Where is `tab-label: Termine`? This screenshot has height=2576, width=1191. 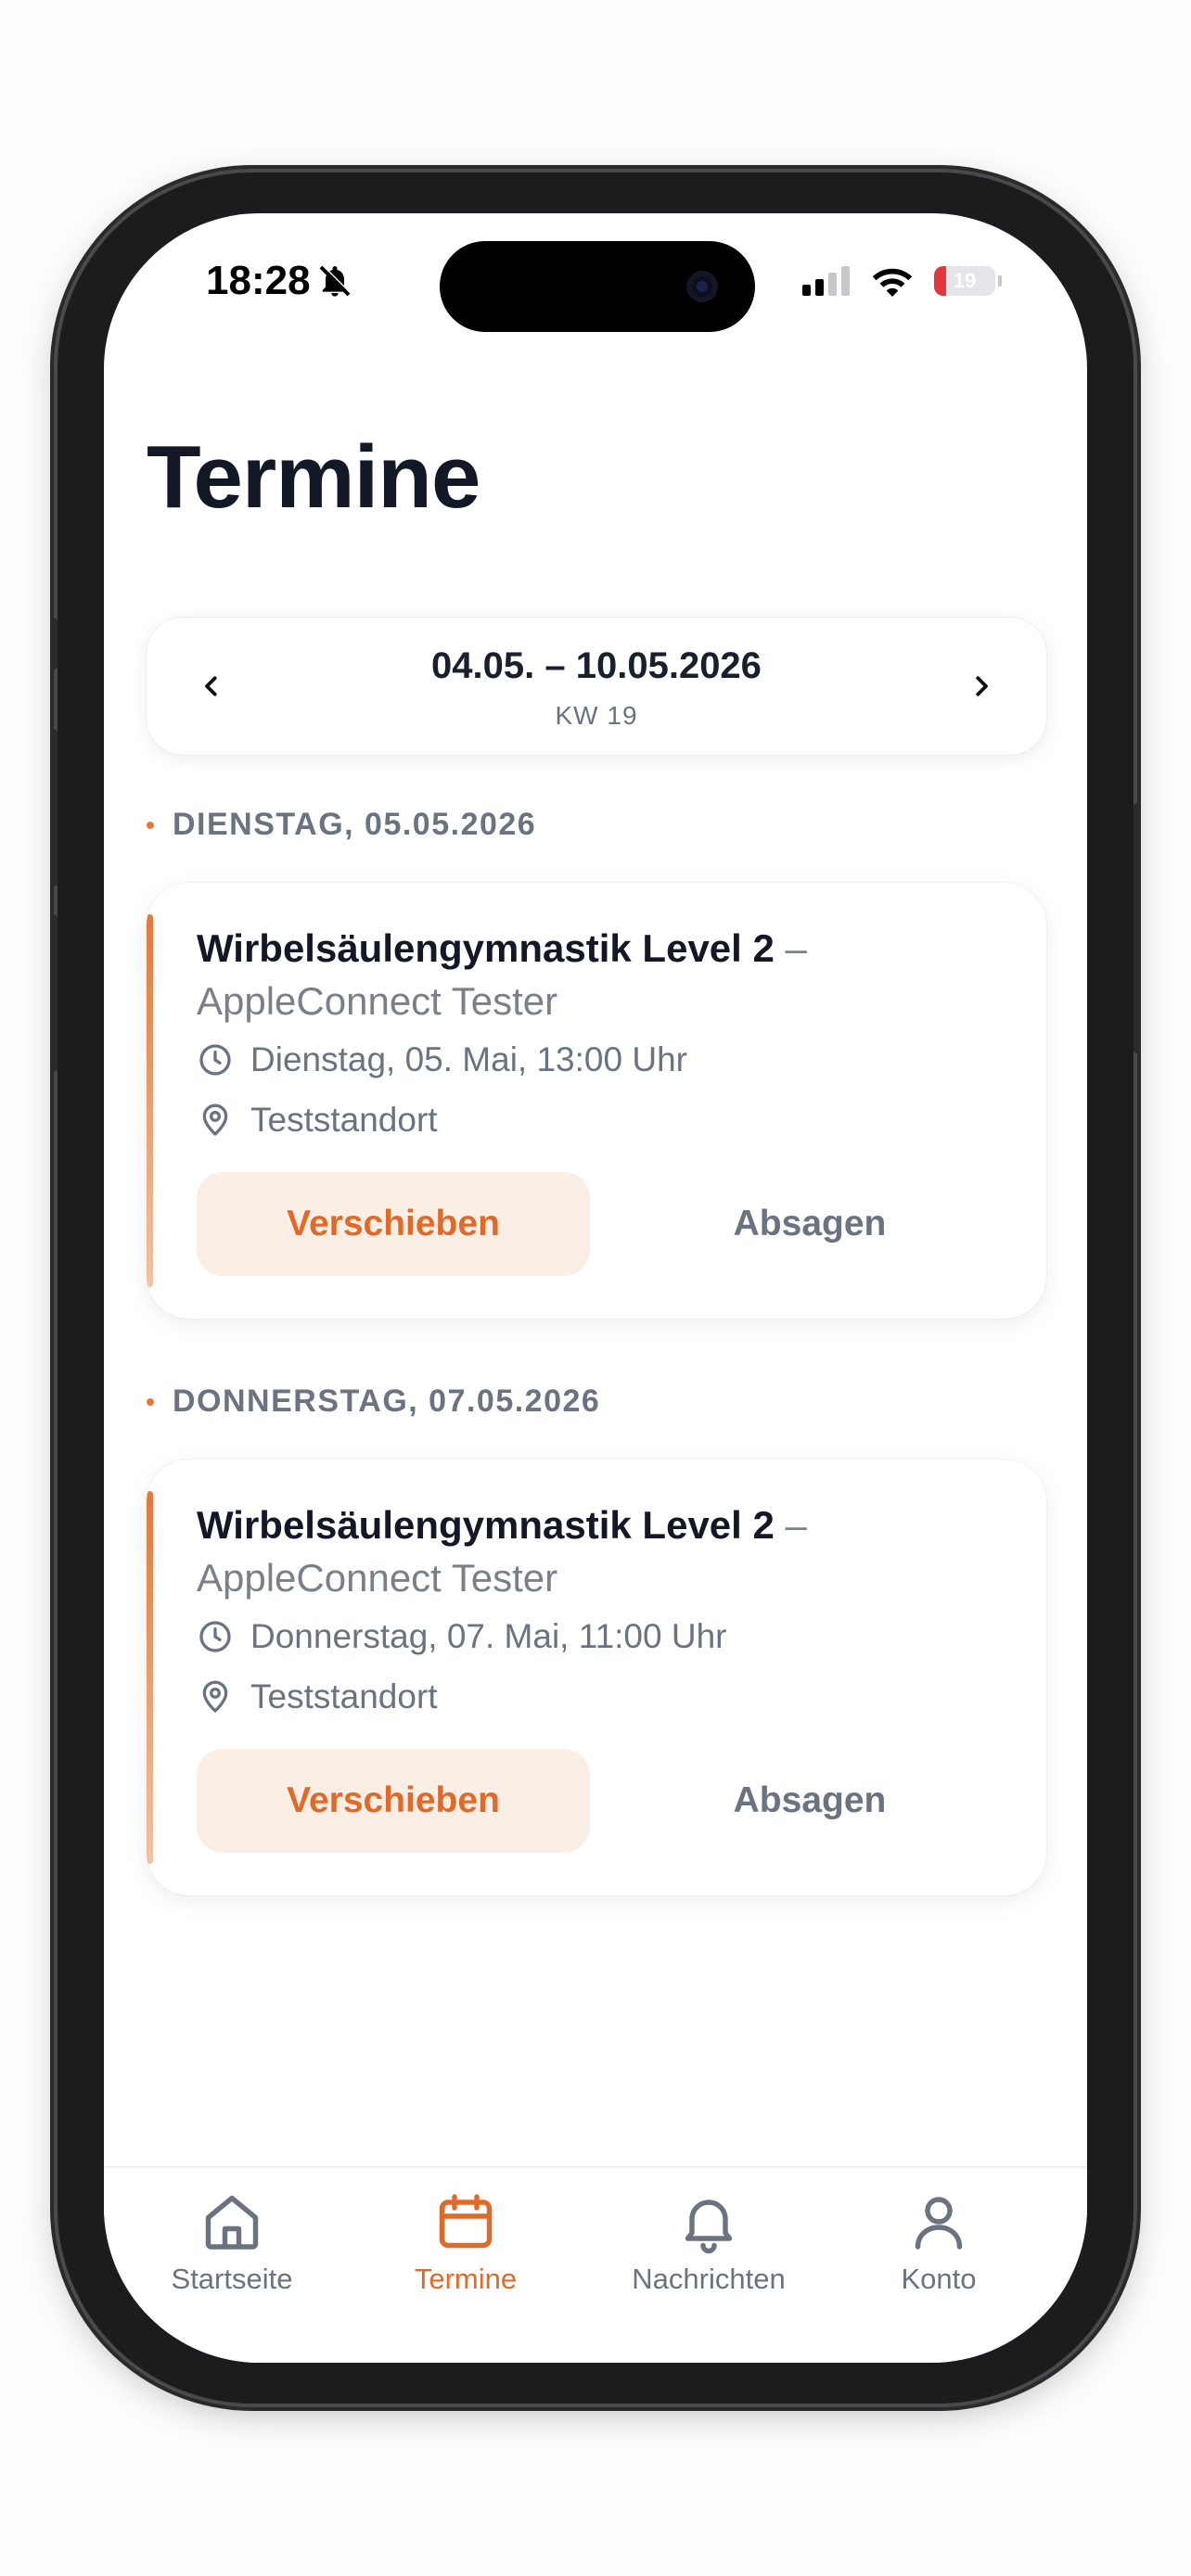 tab-label: Termine is located at coordinates (466, 2279).